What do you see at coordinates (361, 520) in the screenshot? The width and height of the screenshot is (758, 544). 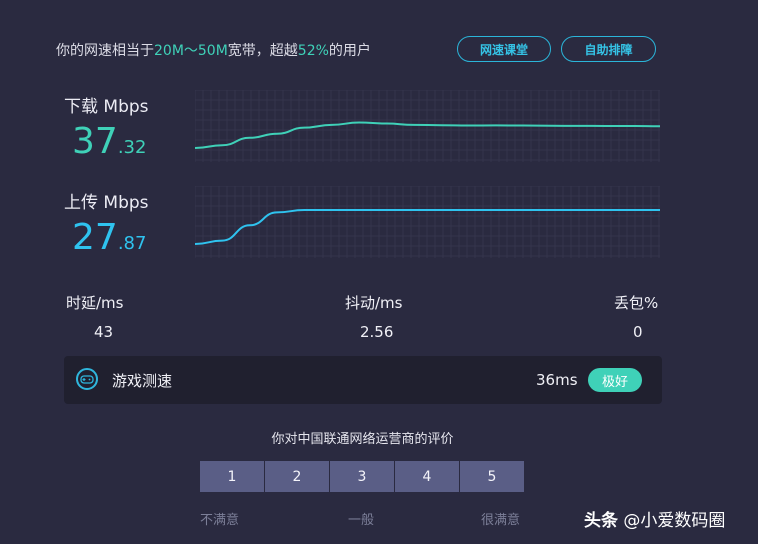 I see `rating-mid-caption: 一般` at bounding box center [361, 520].